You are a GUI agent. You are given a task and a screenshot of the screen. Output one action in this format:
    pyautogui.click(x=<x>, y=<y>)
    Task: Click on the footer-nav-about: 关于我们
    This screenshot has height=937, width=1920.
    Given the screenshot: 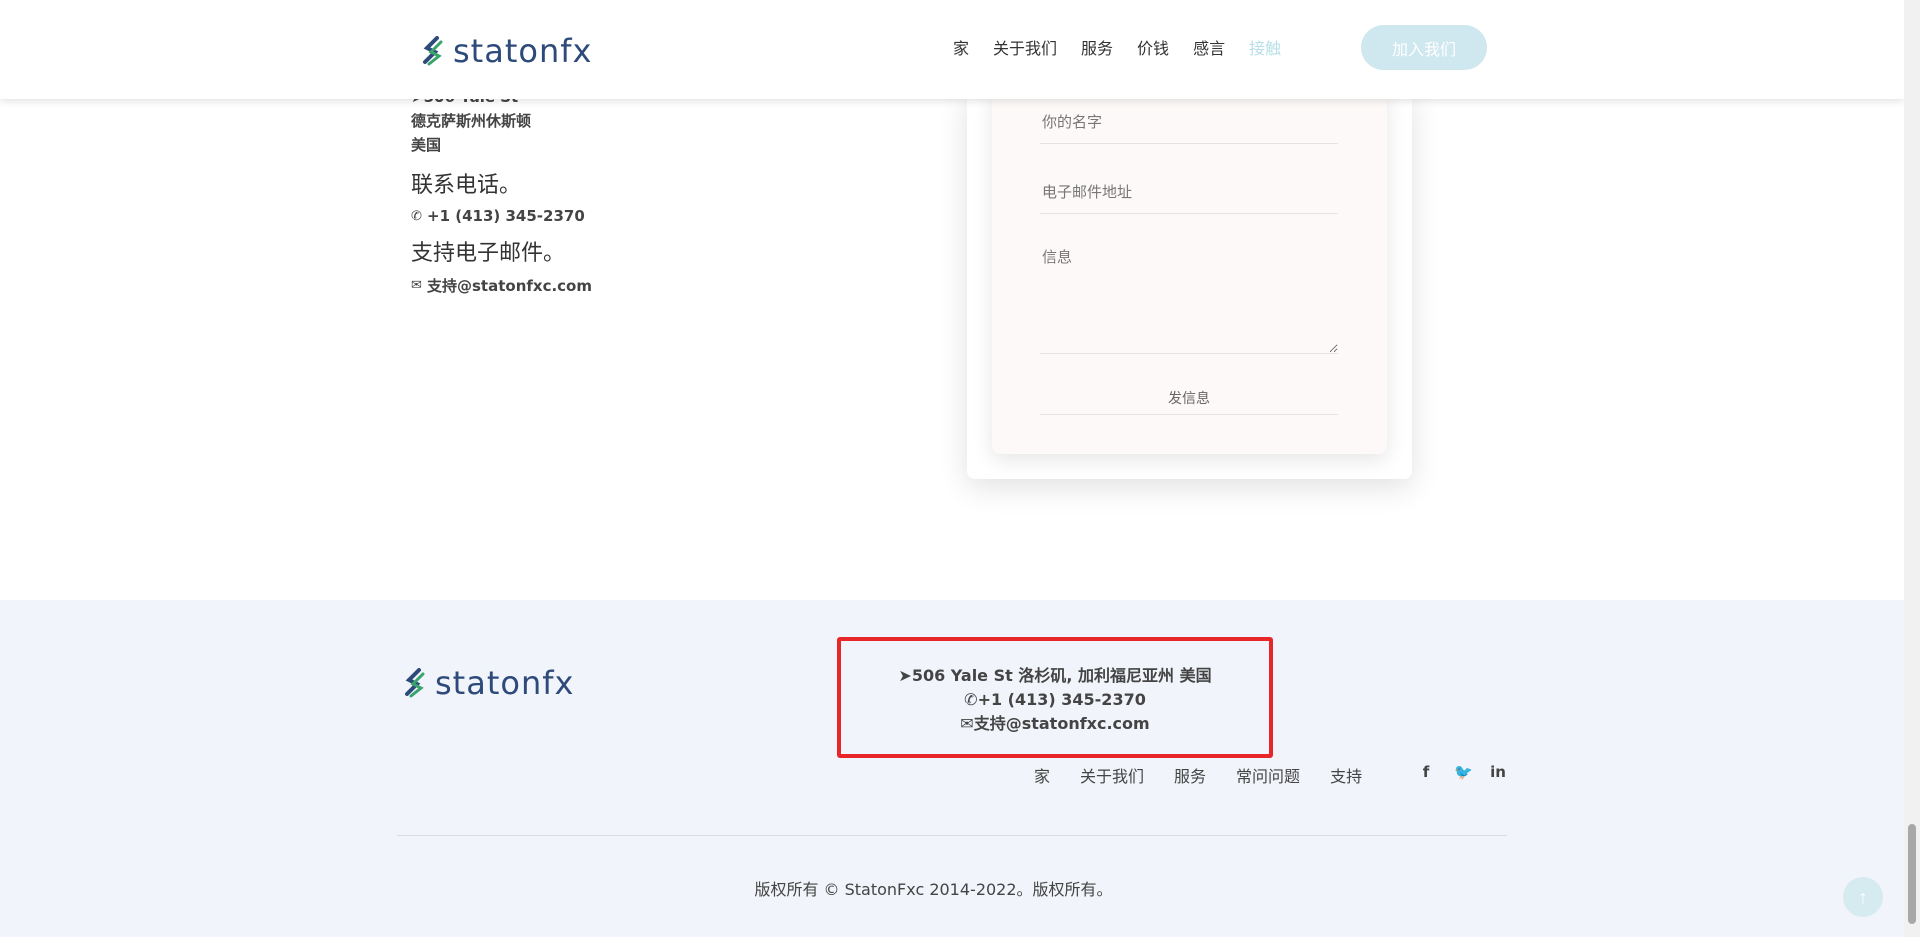 What is the action you would take?
    pyautogui.click(x=1112, y=775)
    